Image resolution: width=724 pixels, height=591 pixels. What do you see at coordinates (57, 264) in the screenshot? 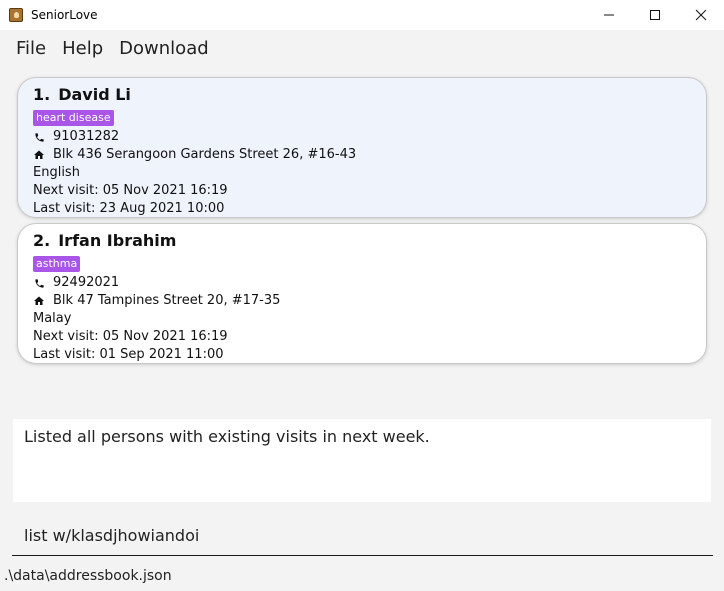
I see `tag-badge: asthma` at bounding box center [57, 264].